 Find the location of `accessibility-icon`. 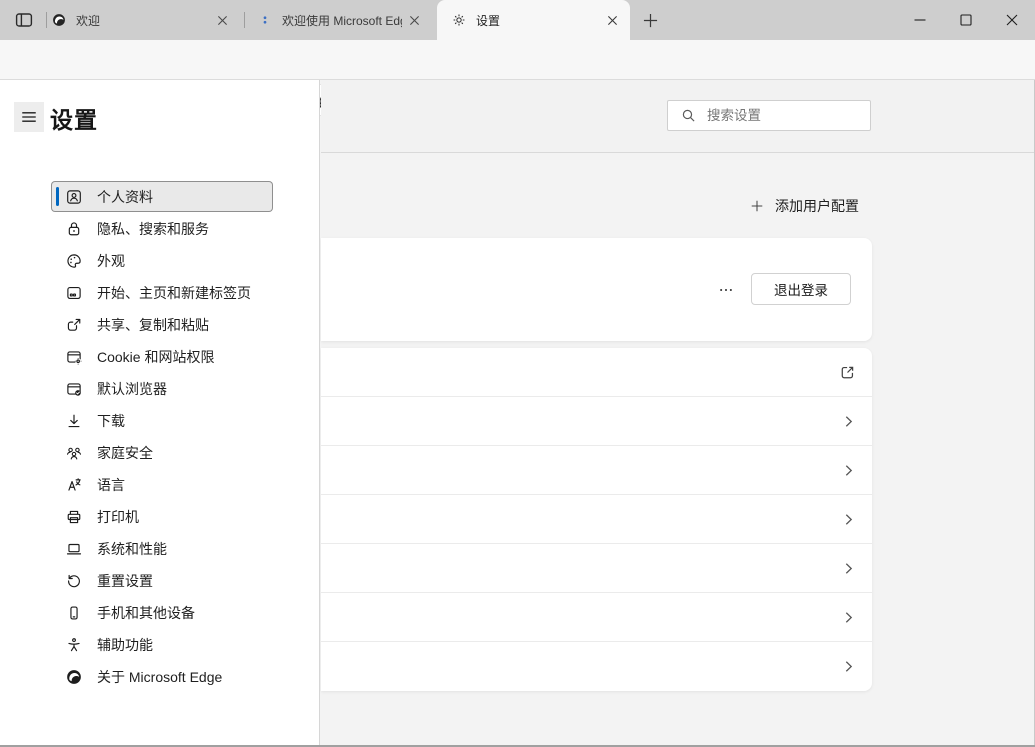

accessibility-icon is located at coordinates (74, 645).